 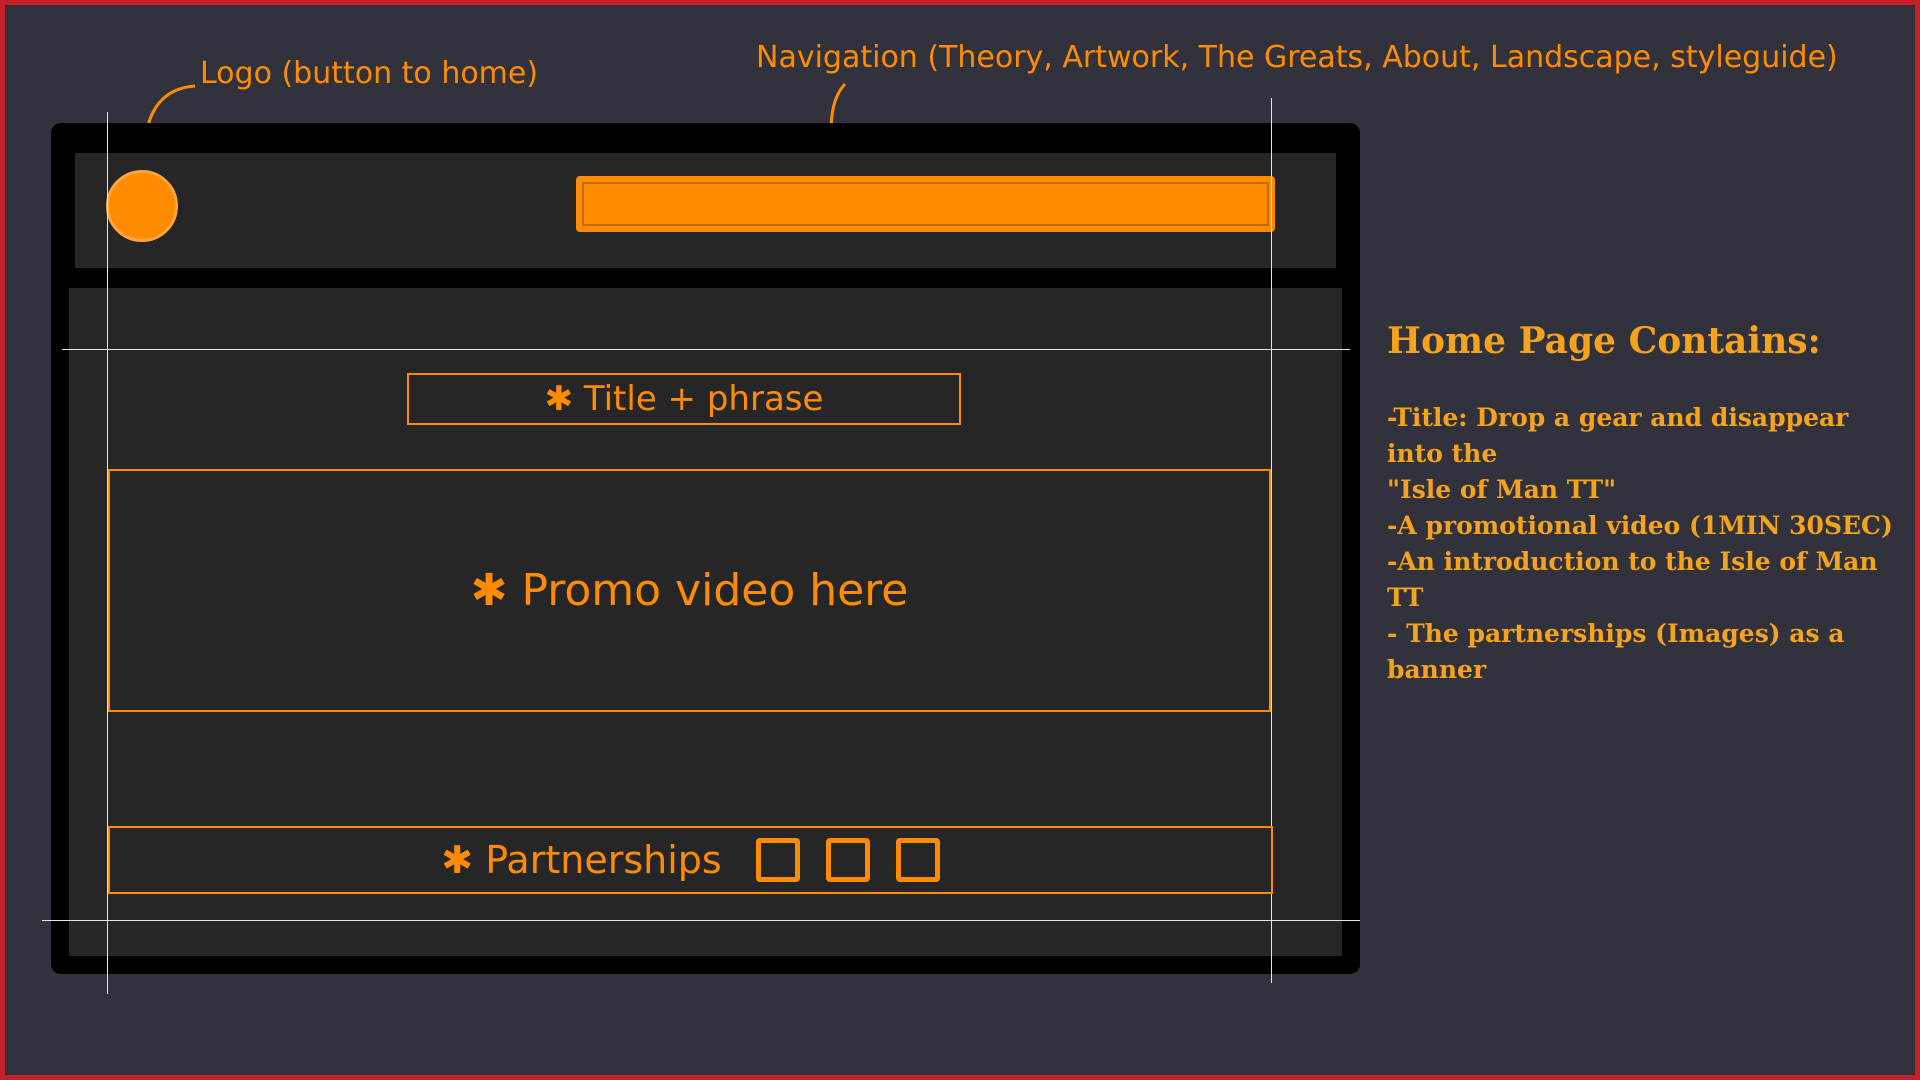 What do you see at coordinates (706, 349) in the screenshot?
I see `guide-line-top` at bounding box center [706, 349].